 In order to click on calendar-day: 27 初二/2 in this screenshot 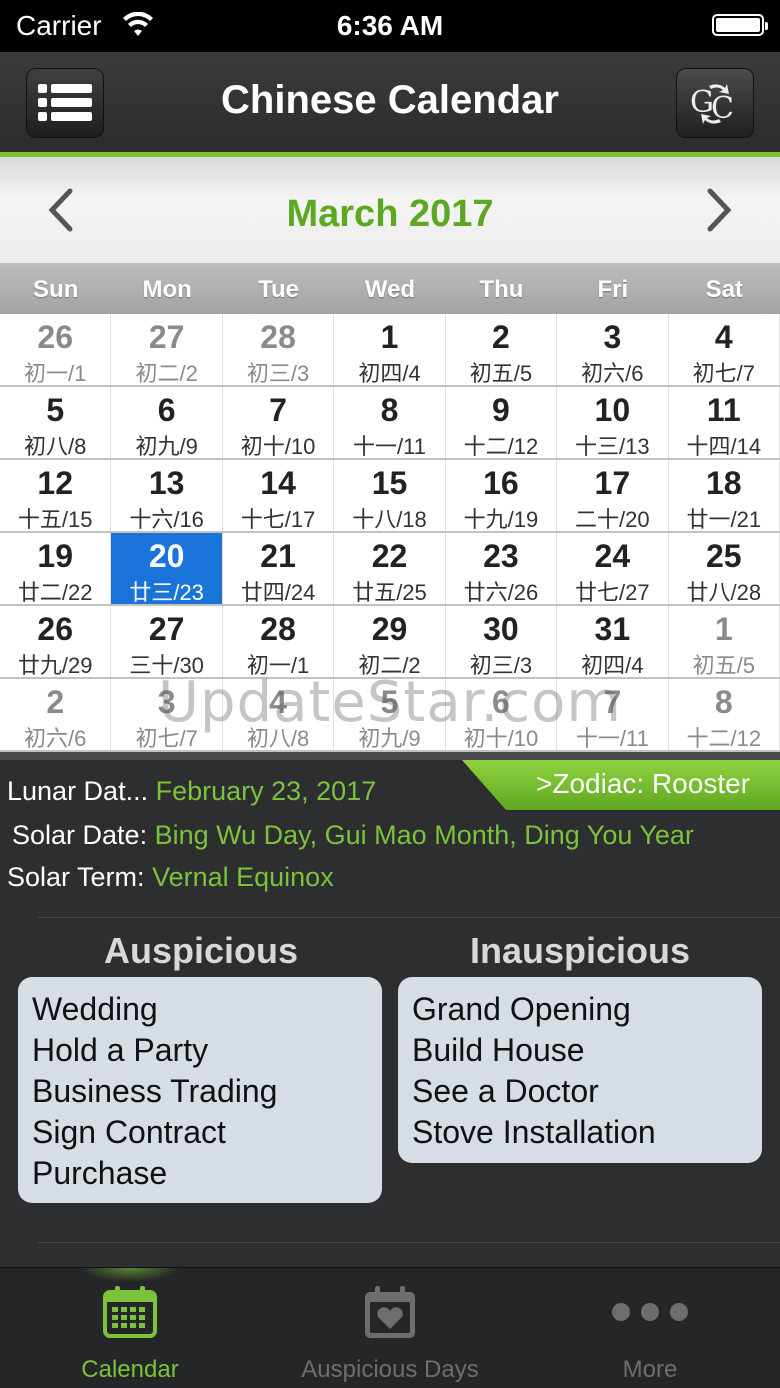, I will do `click(167, 350)`.